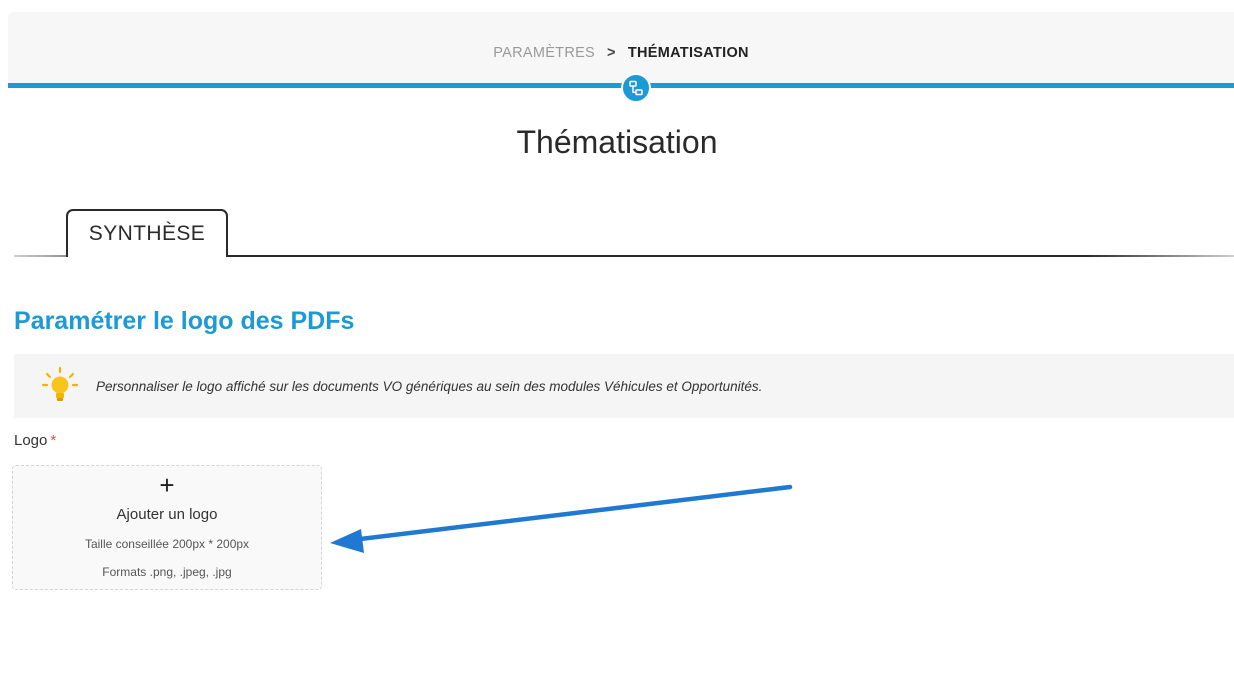 Image resolution: width=1234 pixels, height=678 pixels. Describe the element at coordinates (184, 321) in the screenshot. I see `section-title: Paramétrer le logo des PDFs` at that location.